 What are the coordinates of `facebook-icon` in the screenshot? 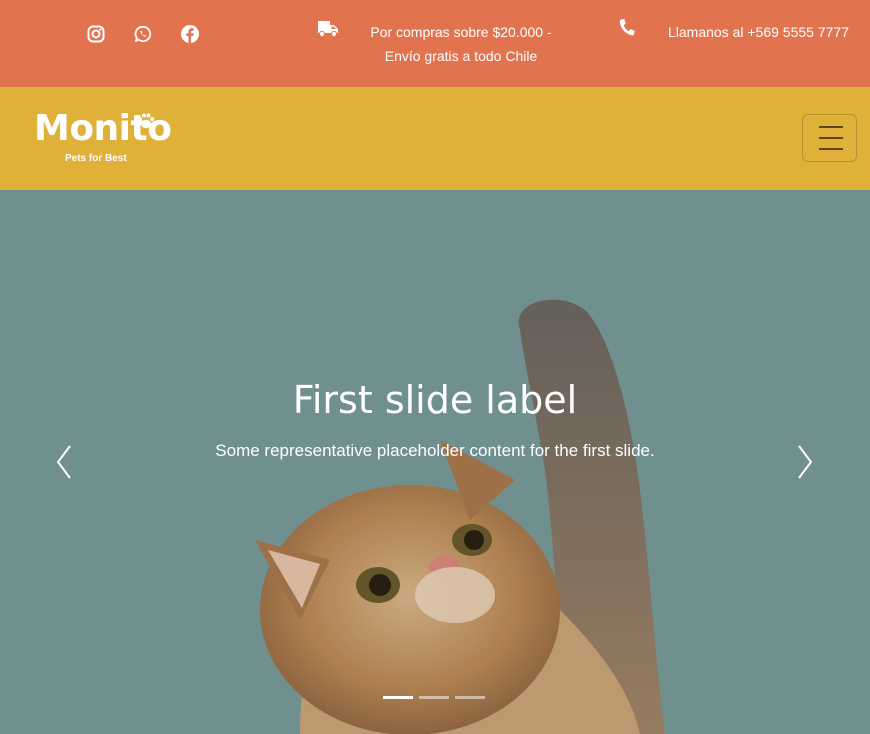 It's located at (190, 34).